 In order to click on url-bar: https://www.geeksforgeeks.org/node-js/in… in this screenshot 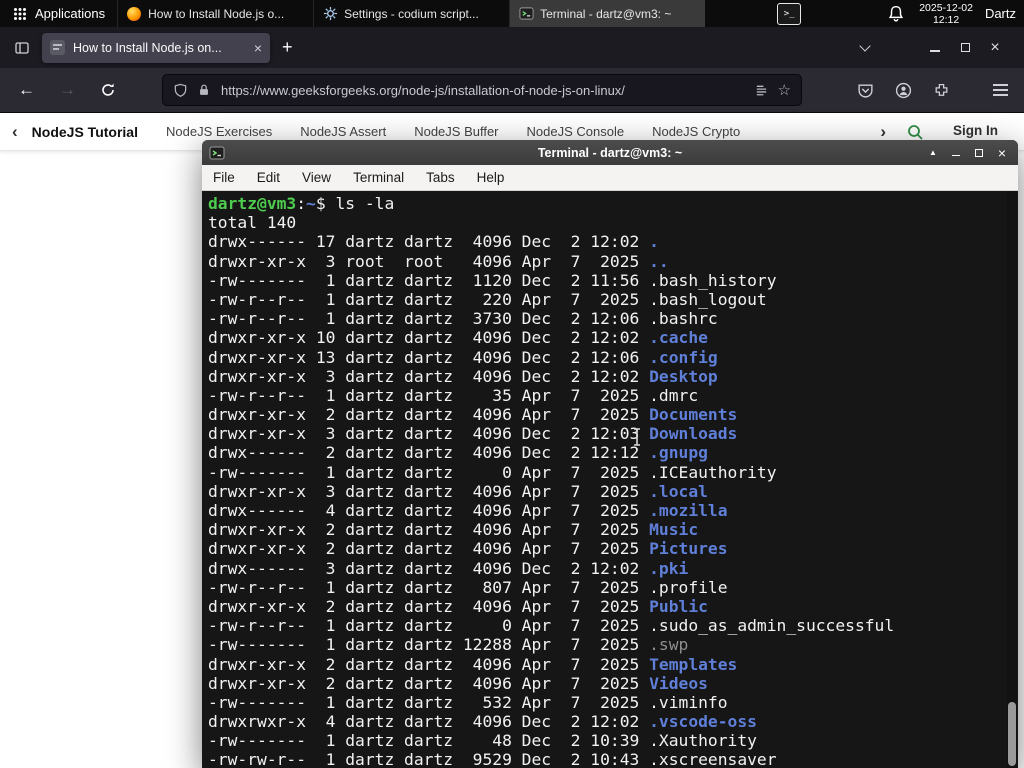, I will do `click(482, 90)`.